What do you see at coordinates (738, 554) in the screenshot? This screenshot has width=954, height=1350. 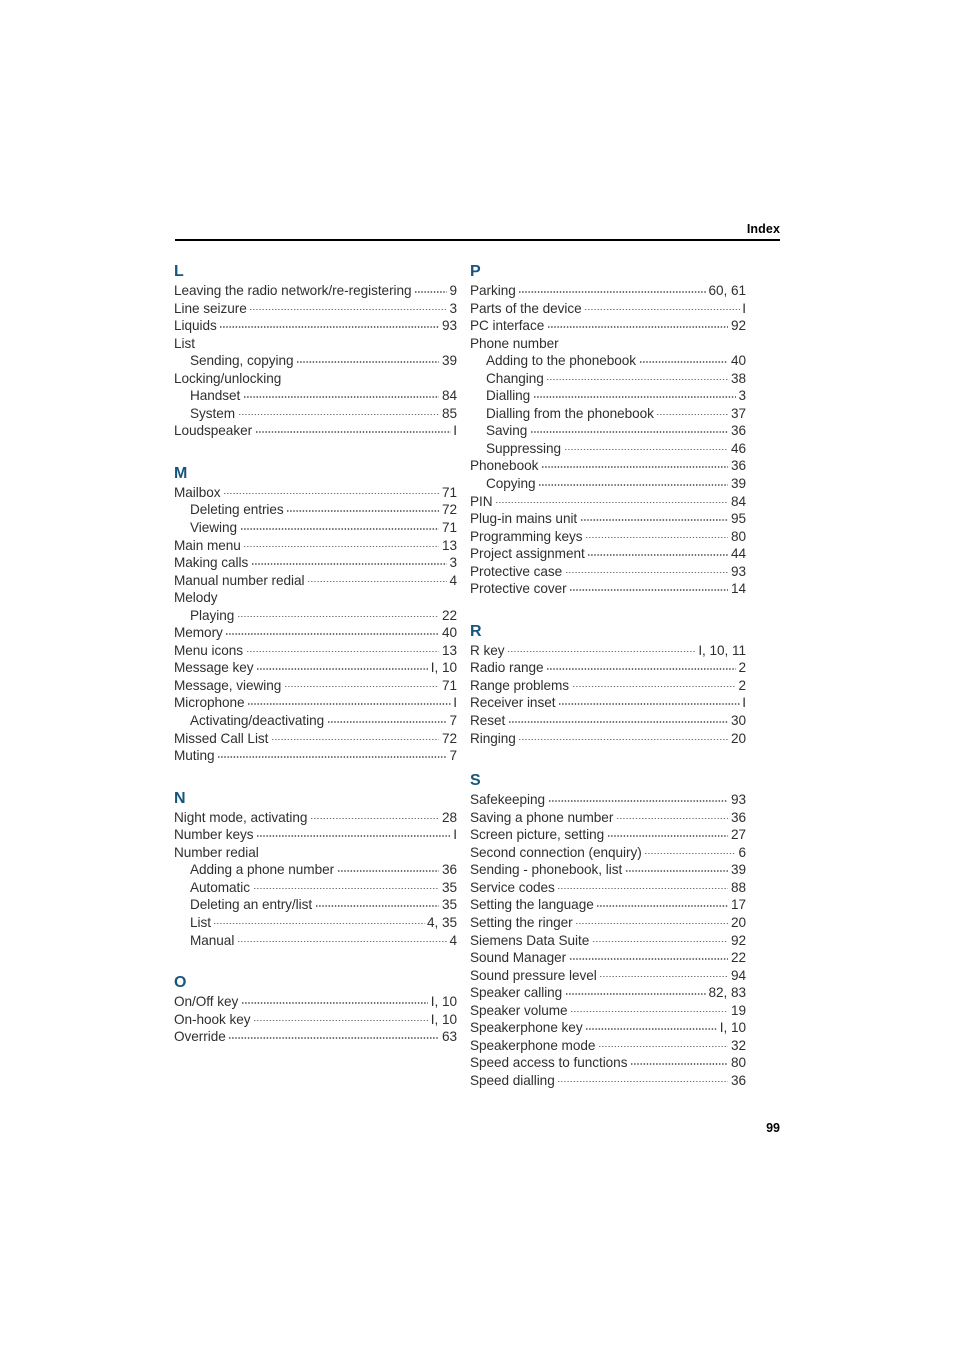 I see `index-entry-page: 44` at bounding box center [738, 554].